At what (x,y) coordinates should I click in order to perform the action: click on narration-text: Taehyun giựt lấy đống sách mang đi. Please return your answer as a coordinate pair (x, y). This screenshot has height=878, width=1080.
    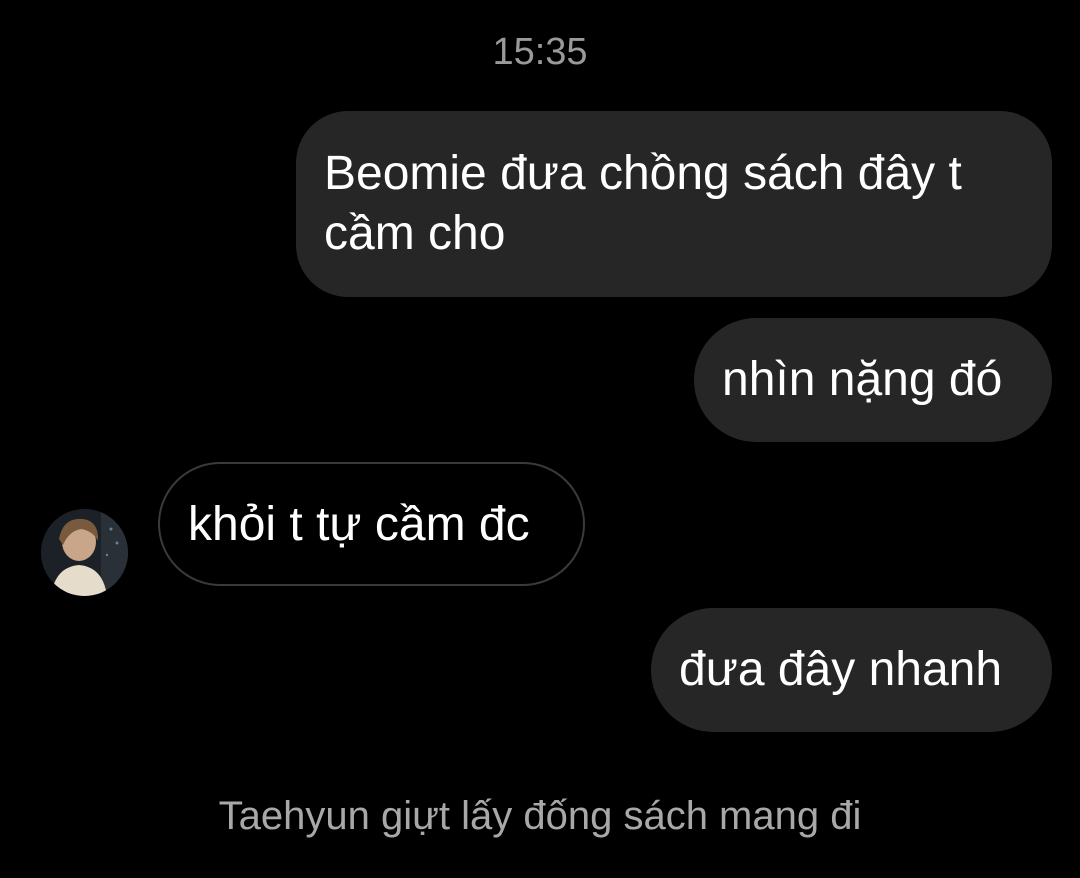
    Looking at the image, I should click on (540, 816).